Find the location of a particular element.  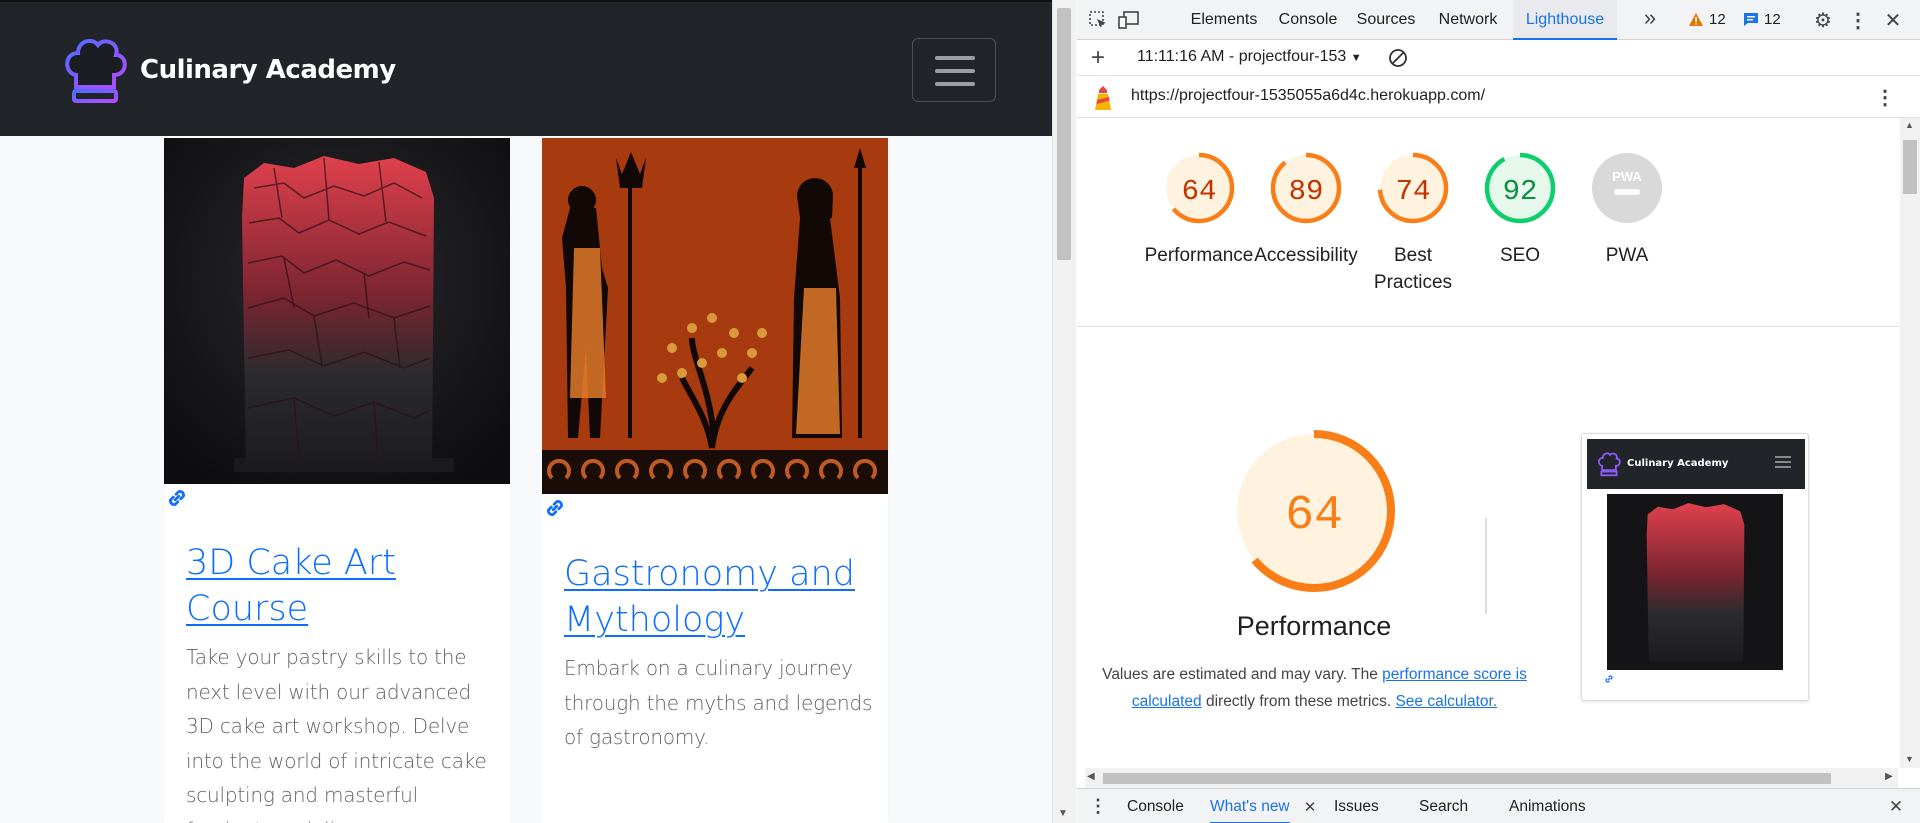

drawer-tab-whats-new: What's new is located at coordinates (1250, 806).